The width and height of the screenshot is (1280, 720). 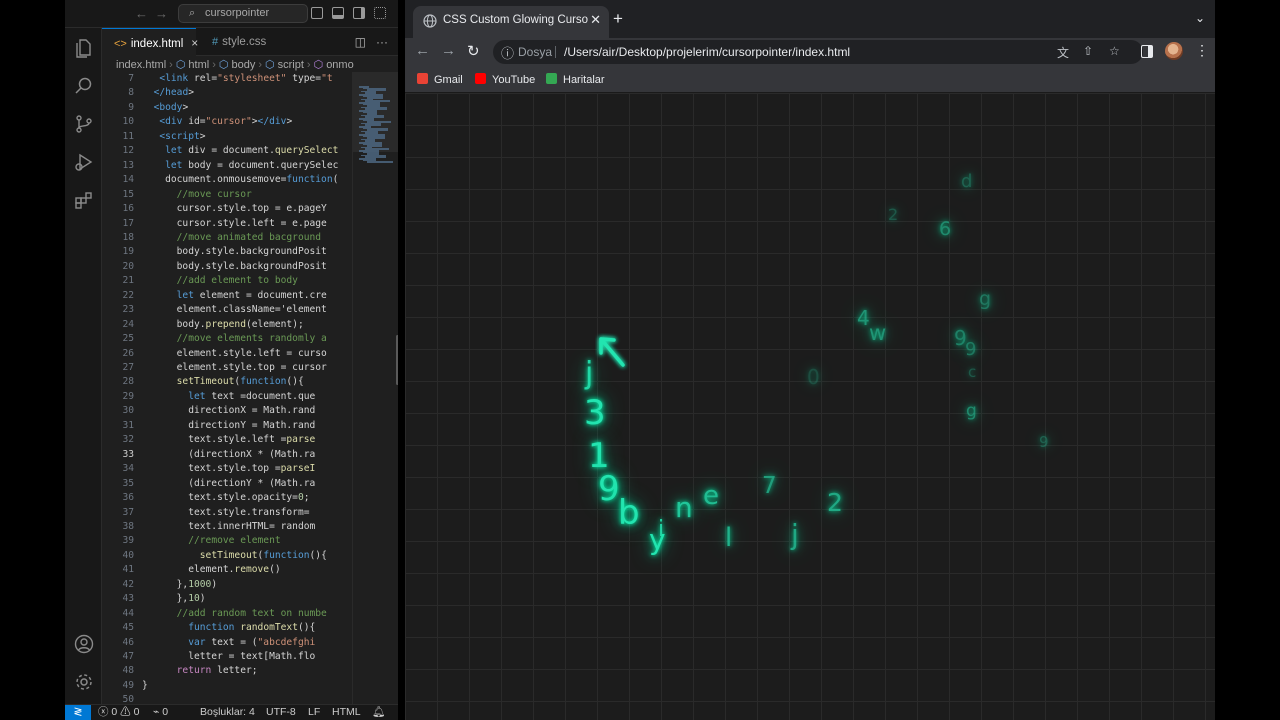 I want to click on problems-indicator: ⓧ 0 ⚠ 0, so click(x=118, y=712).